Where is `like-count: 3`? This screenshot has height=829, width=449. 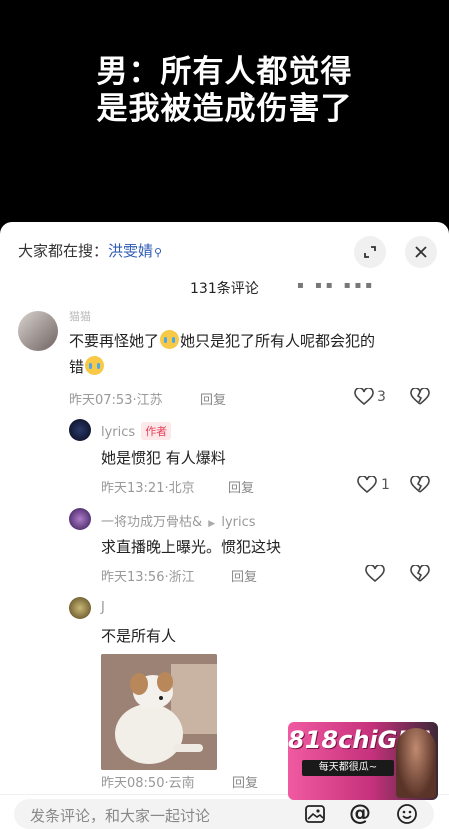 like-count: 3 is located at coordinates (381, 397).